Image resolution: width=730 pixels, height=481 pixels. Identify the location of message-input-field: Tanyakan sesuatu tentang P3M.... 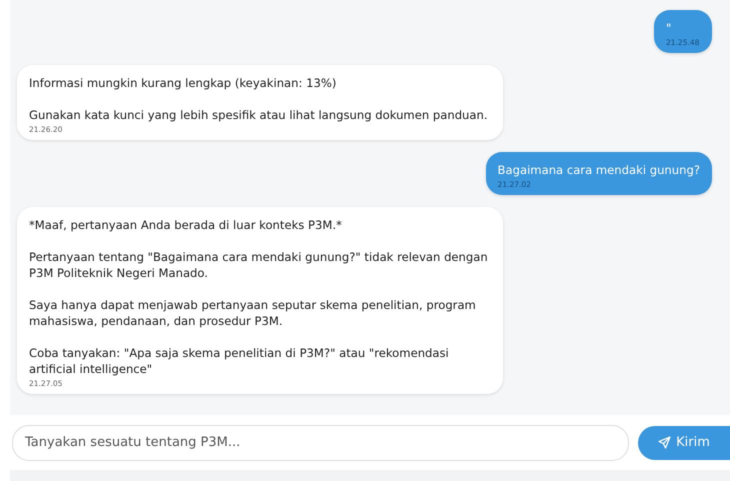
(320, 442).